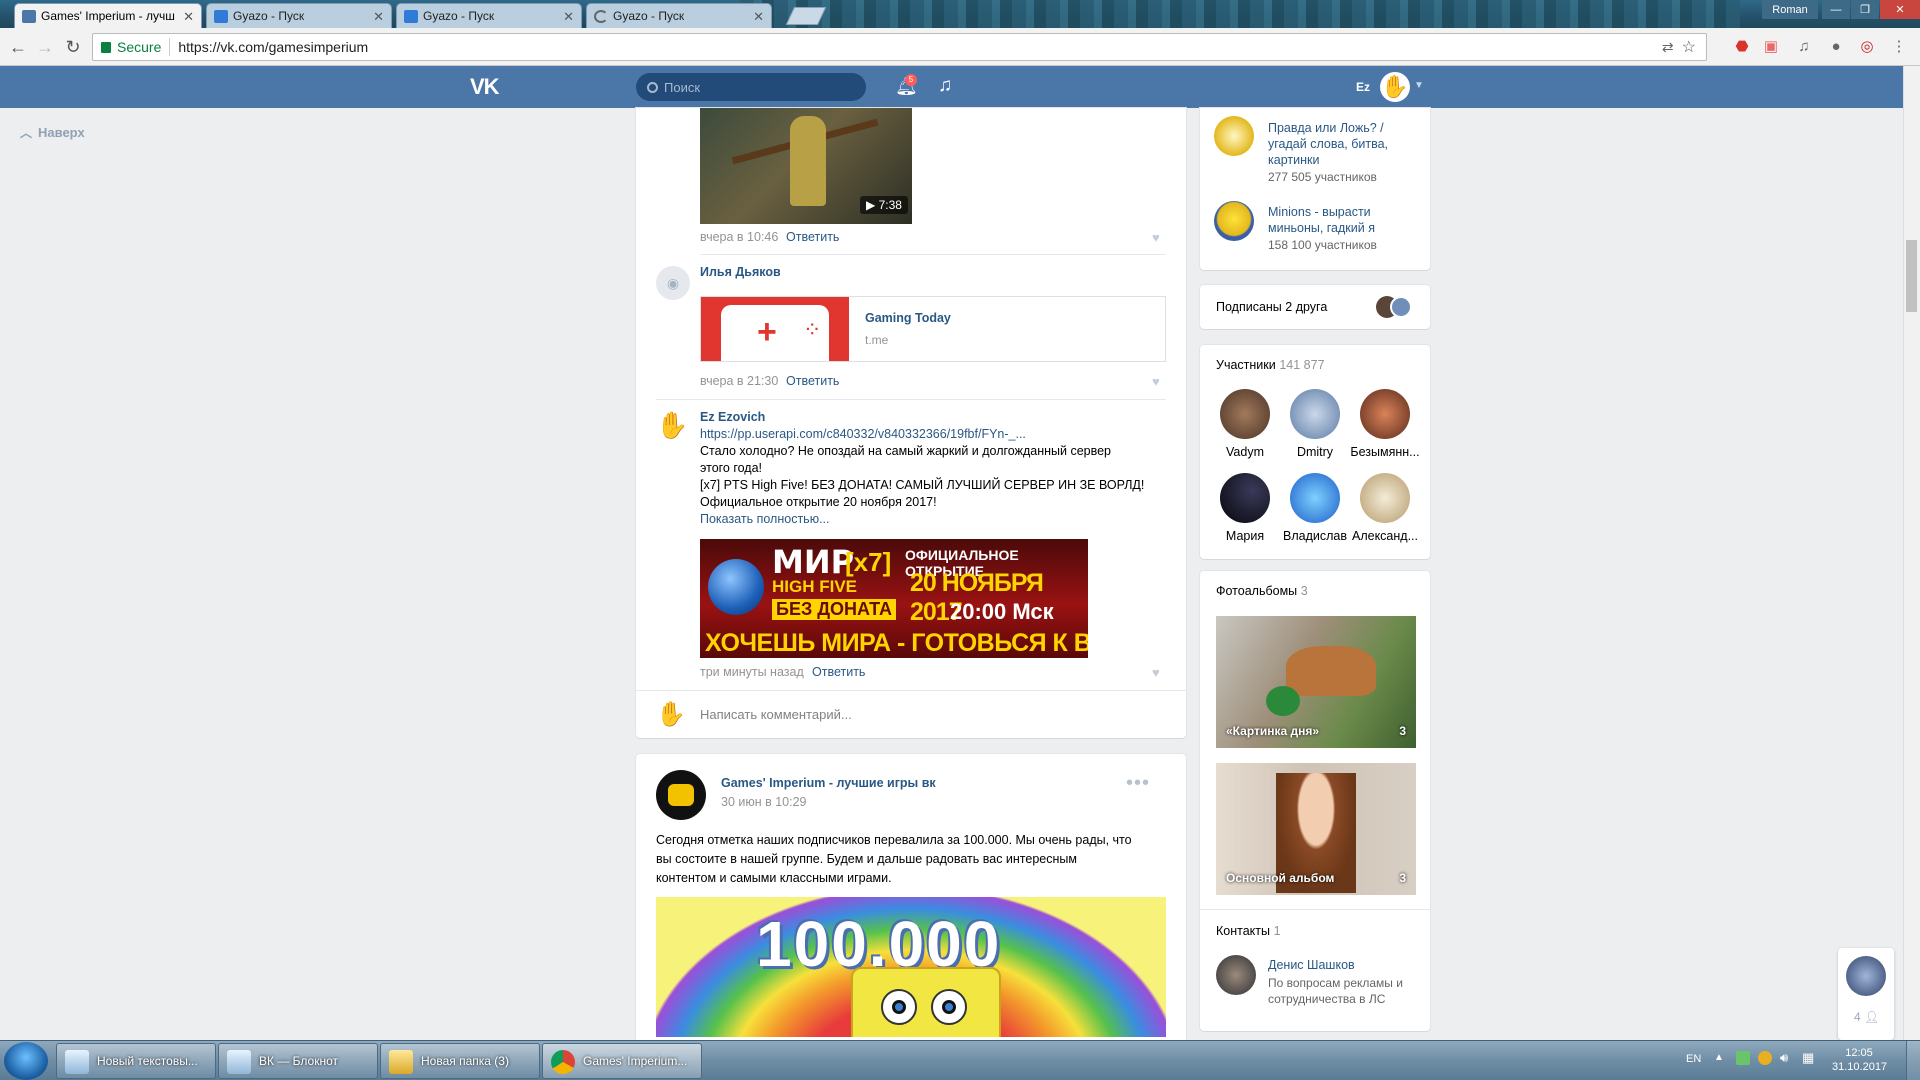  What do you see at coordinates (1911, 553) in the screenshot?
I see `page-scrollbar` at bounding box center [1911, 553].